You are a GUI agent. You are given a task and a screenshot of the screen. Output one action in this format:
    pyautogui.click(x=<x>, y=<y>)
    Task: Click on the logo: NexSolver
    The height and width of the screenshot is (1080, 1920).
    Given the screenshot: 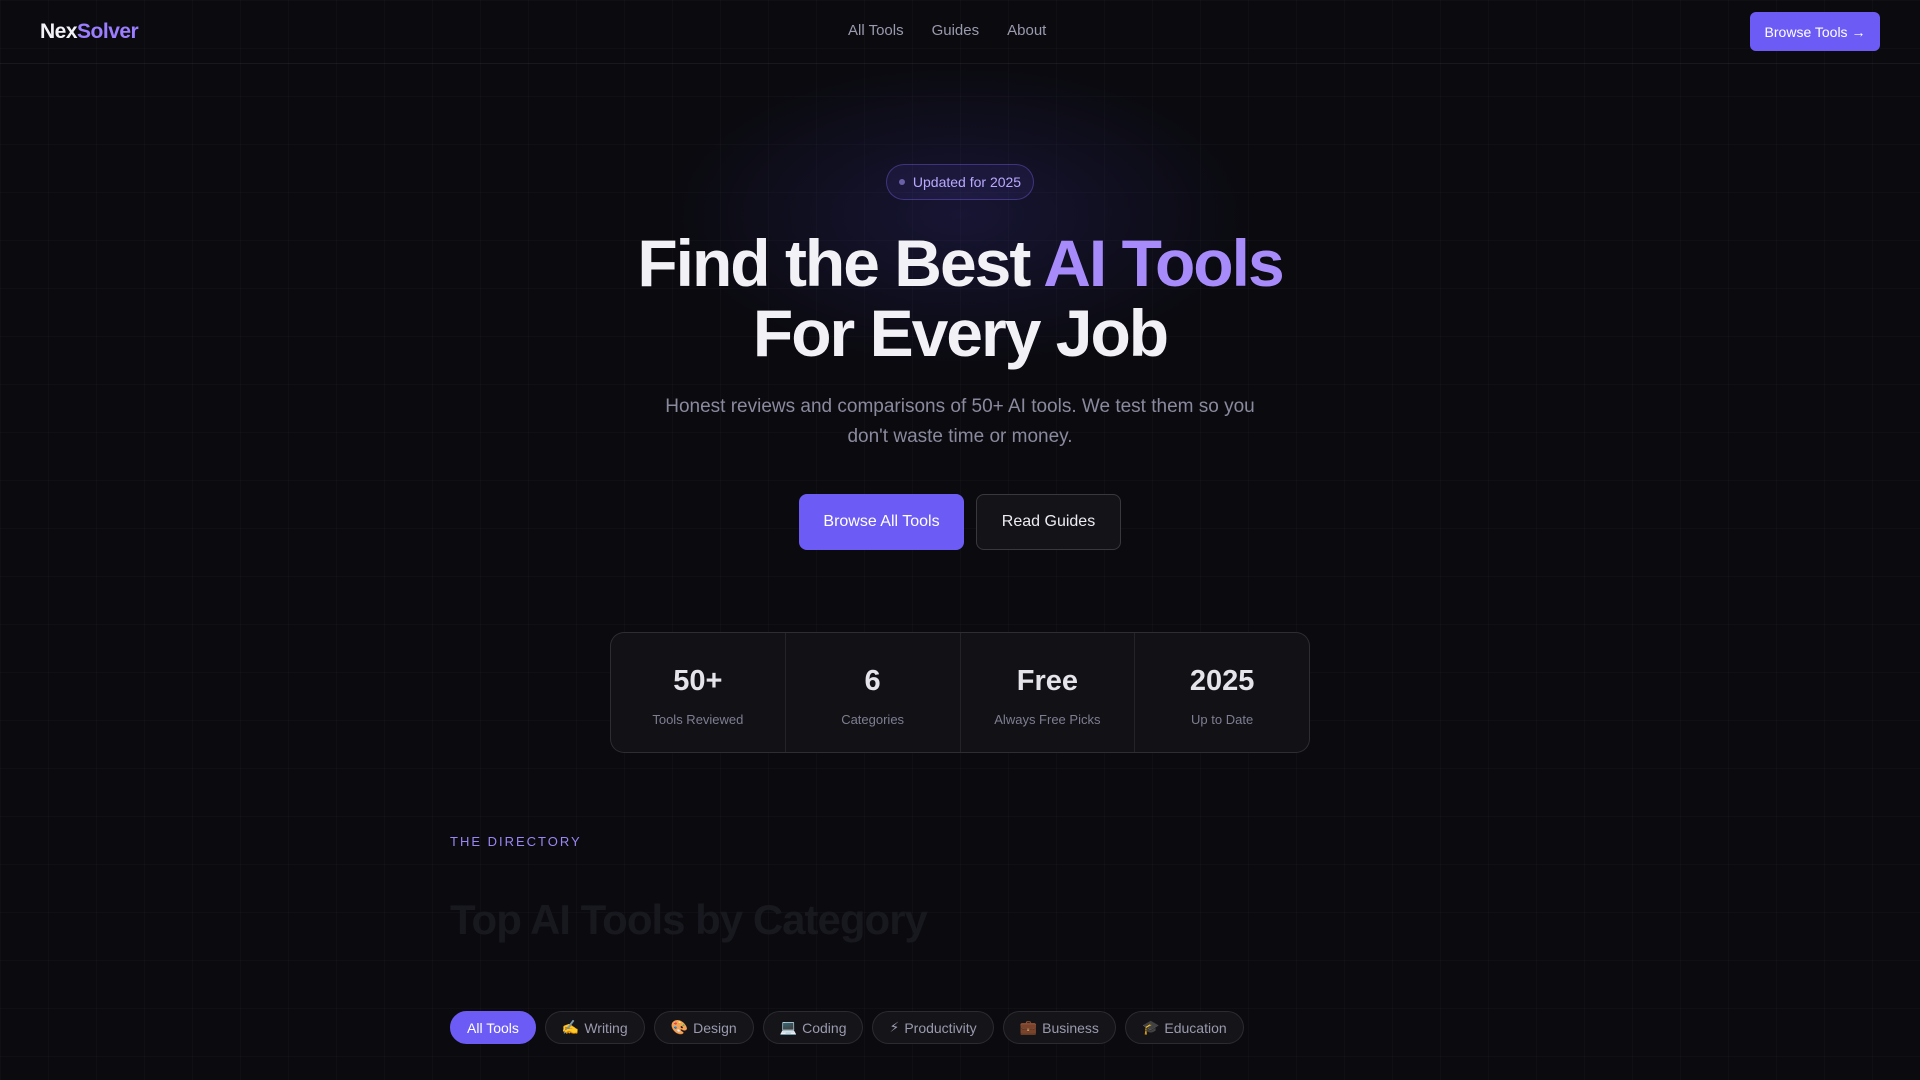 What is the action you would take?
    pyautogui.click(x=89, y=32)
    